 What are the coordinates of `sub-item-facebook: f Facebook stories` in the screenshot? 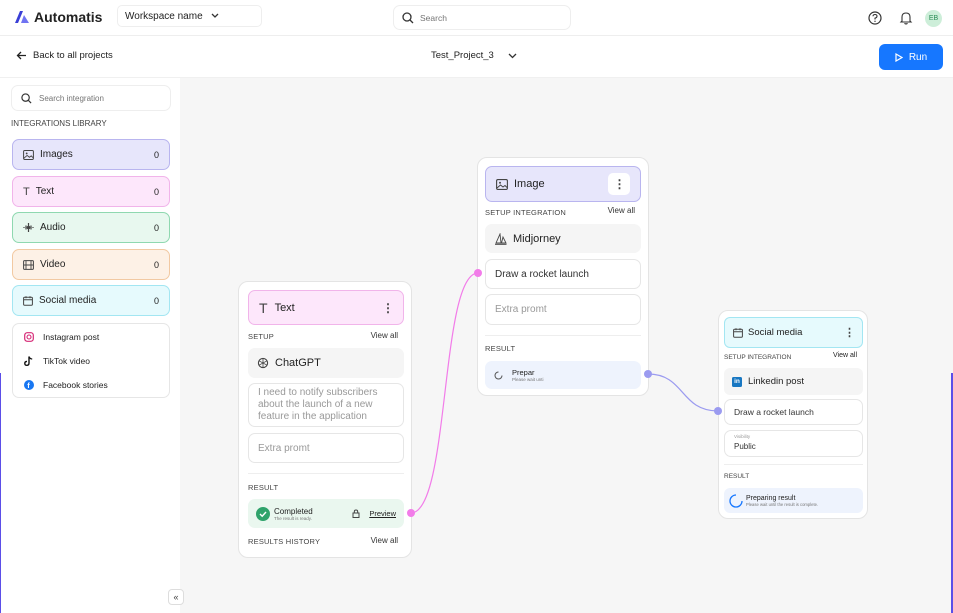 It's located at (91, 385).